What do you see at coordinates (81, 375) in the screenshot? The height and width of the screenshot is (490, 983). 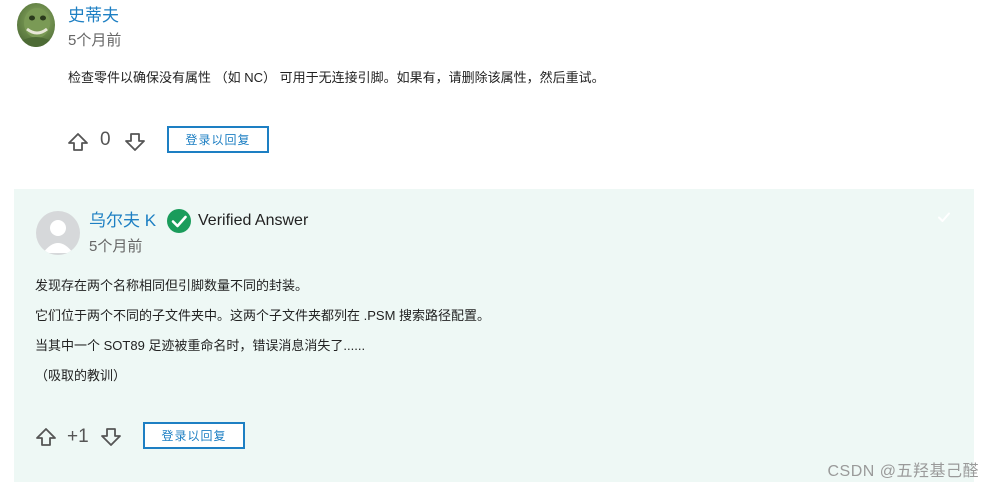 I see `answer-line: （吸取的教训）` at bounding box center [81, 375].